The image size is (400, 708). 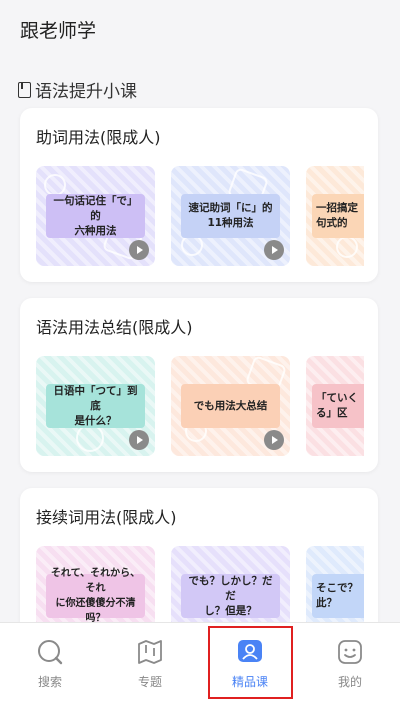 I want to click on tab-label: 专题, so click(x=149, y=682).